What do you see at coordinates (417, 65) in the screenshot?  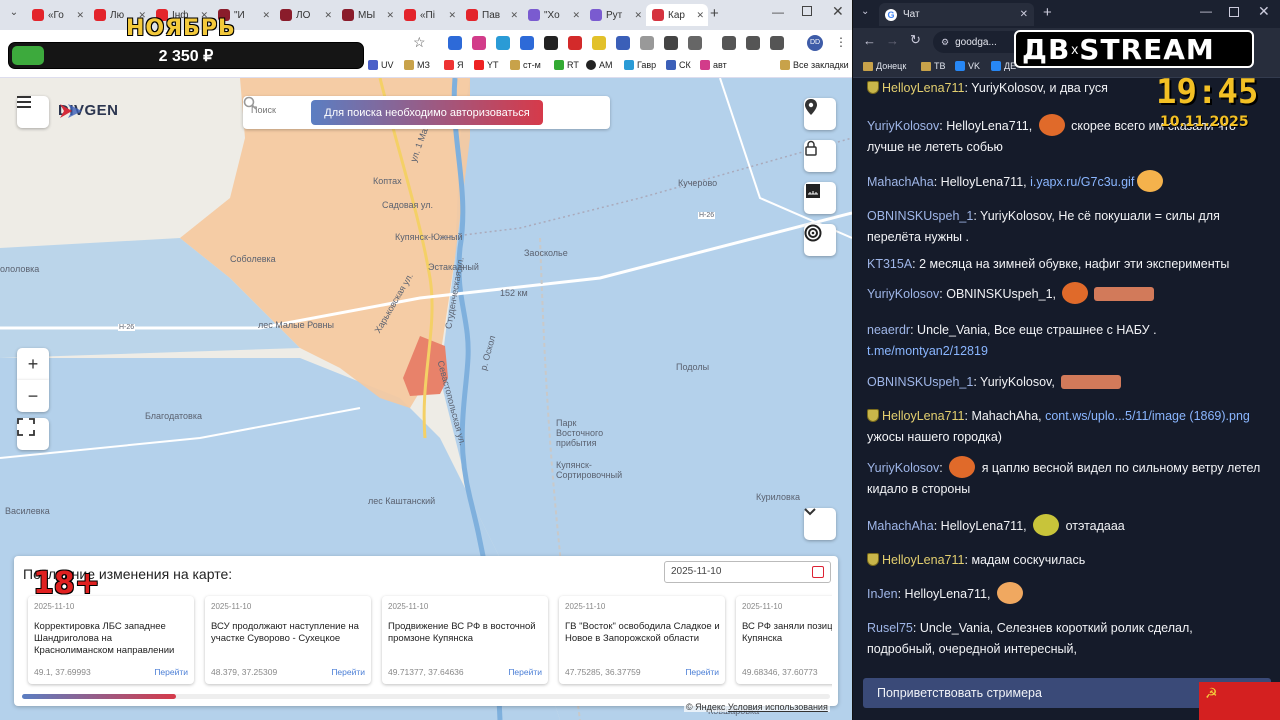 I see `bookmark-mz: МЗ` at bounding box center [417, 65].